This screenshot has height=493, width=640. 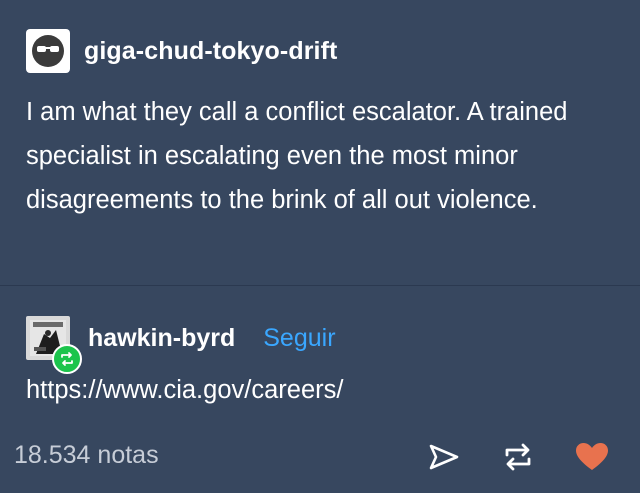 I want to click on post-actions, so click(x=499, y=457).